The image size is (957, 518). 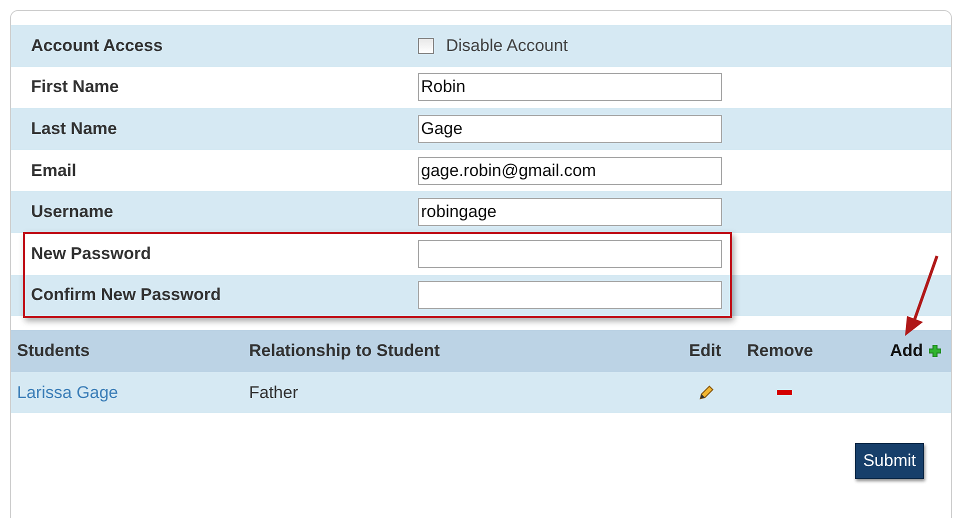 What do you see at coordinates (73, 128) in the screenshot?
I see `field-label: Last Name` at bounding box center [73, 128].